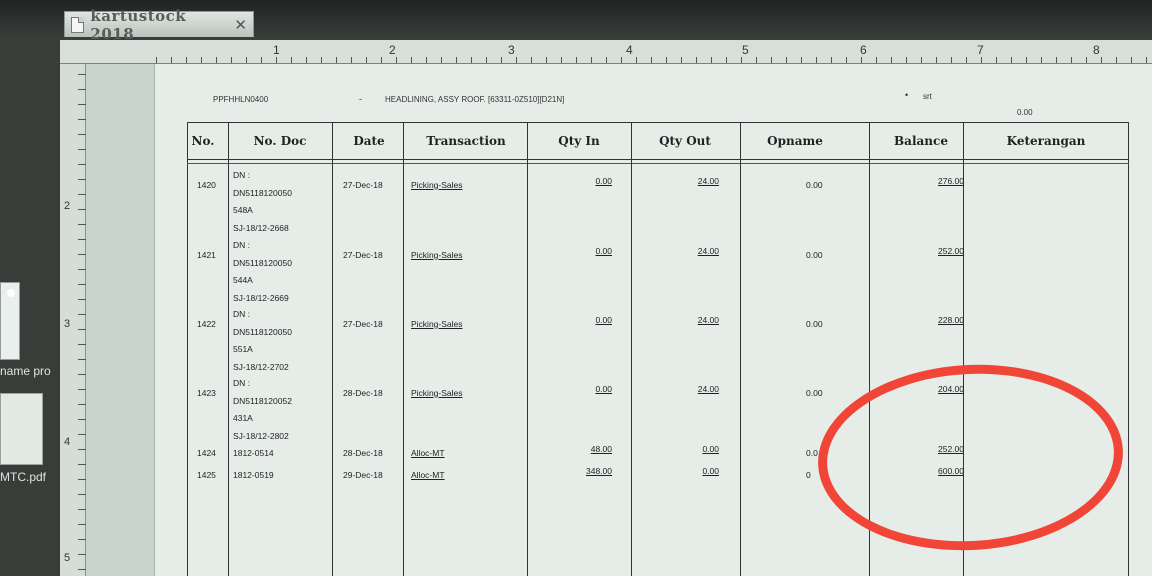 This screenshot has height=576, width=1152. Describe the element at coordinates (363, 475) in the screenshot. I see `row-date: 29-Dec-18` at that location.